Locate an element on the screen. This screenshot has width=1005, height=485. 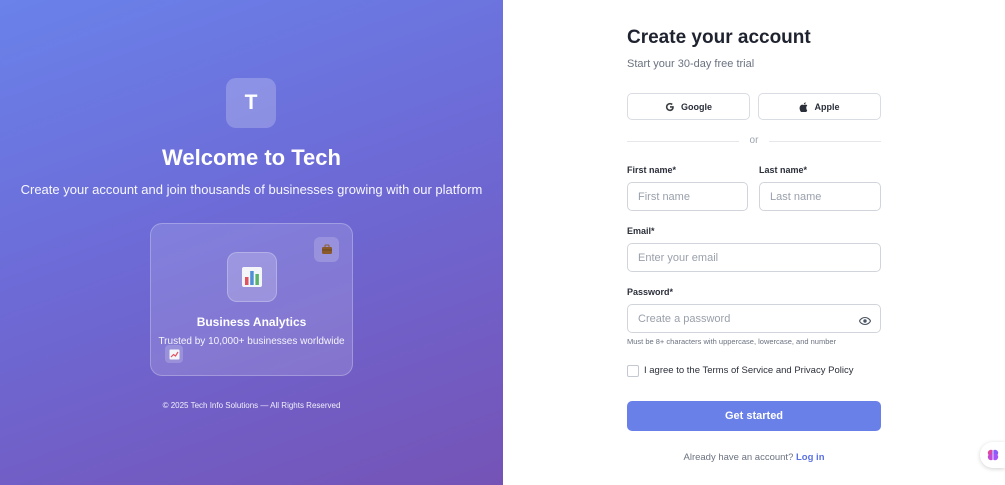
password-label: Password* is located at coordinates (650, 292).